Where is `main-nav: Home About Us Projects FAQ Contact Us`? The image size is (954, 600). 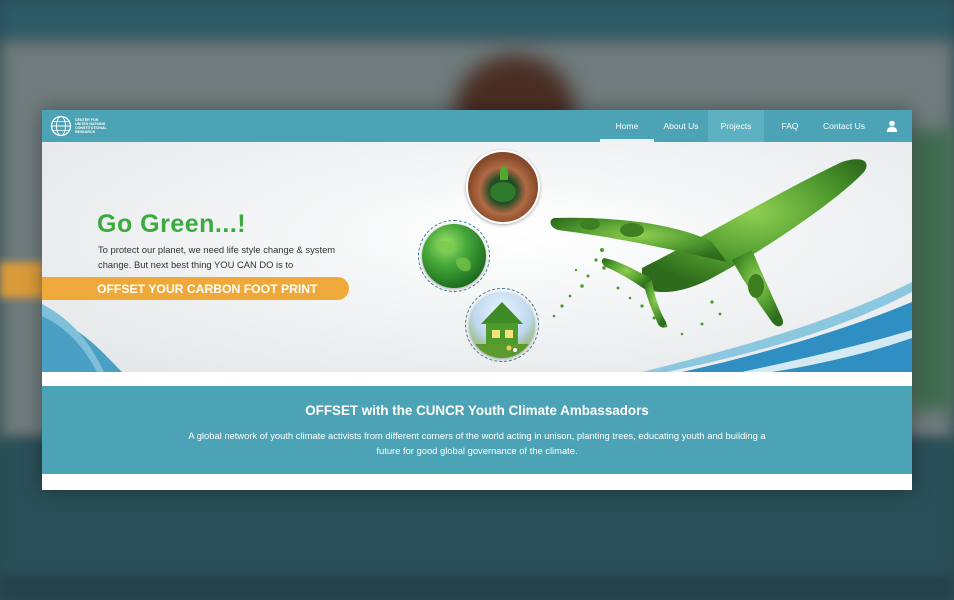
main-nav: Home About Us Projects FAQ Contact Us is located at coordinates (756, 126).